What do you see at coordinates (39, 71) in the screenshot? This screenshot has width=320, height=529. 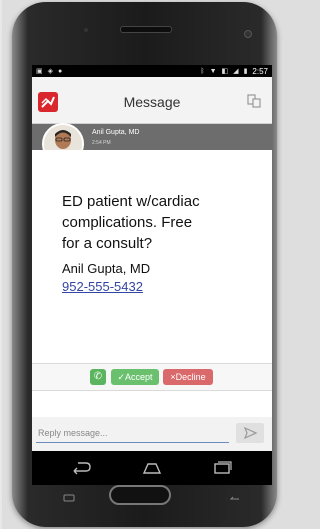 I see `image-icon: ▣` at bounding box center [39, 71].